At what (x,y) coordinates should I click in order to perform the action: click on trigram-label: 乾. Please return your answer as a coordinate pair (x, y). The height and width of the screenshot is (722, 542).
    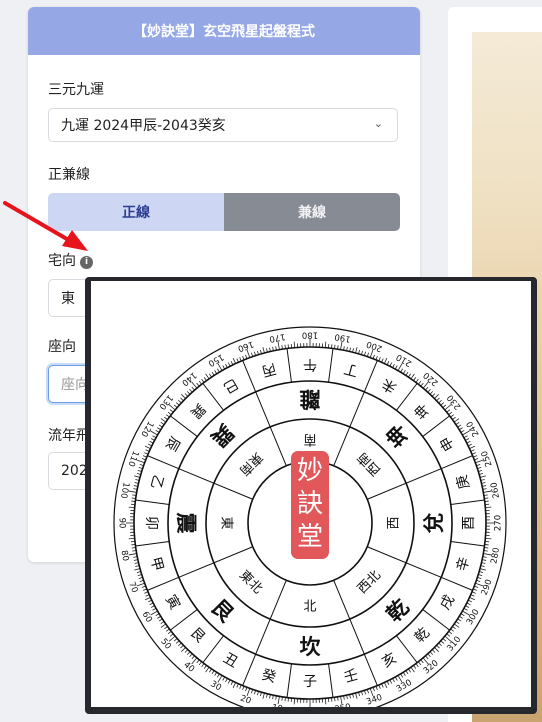
    Looking at the image, I should click on (398, 611).